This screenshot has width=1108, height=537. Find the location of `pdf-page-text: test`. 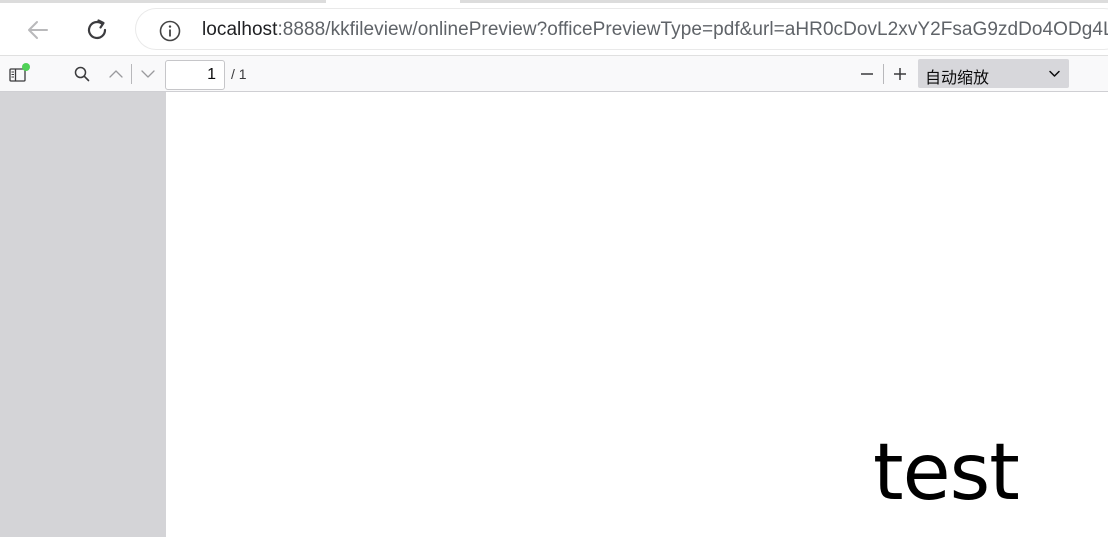

pdf-page-text: test is located at coordinates (946, 473).